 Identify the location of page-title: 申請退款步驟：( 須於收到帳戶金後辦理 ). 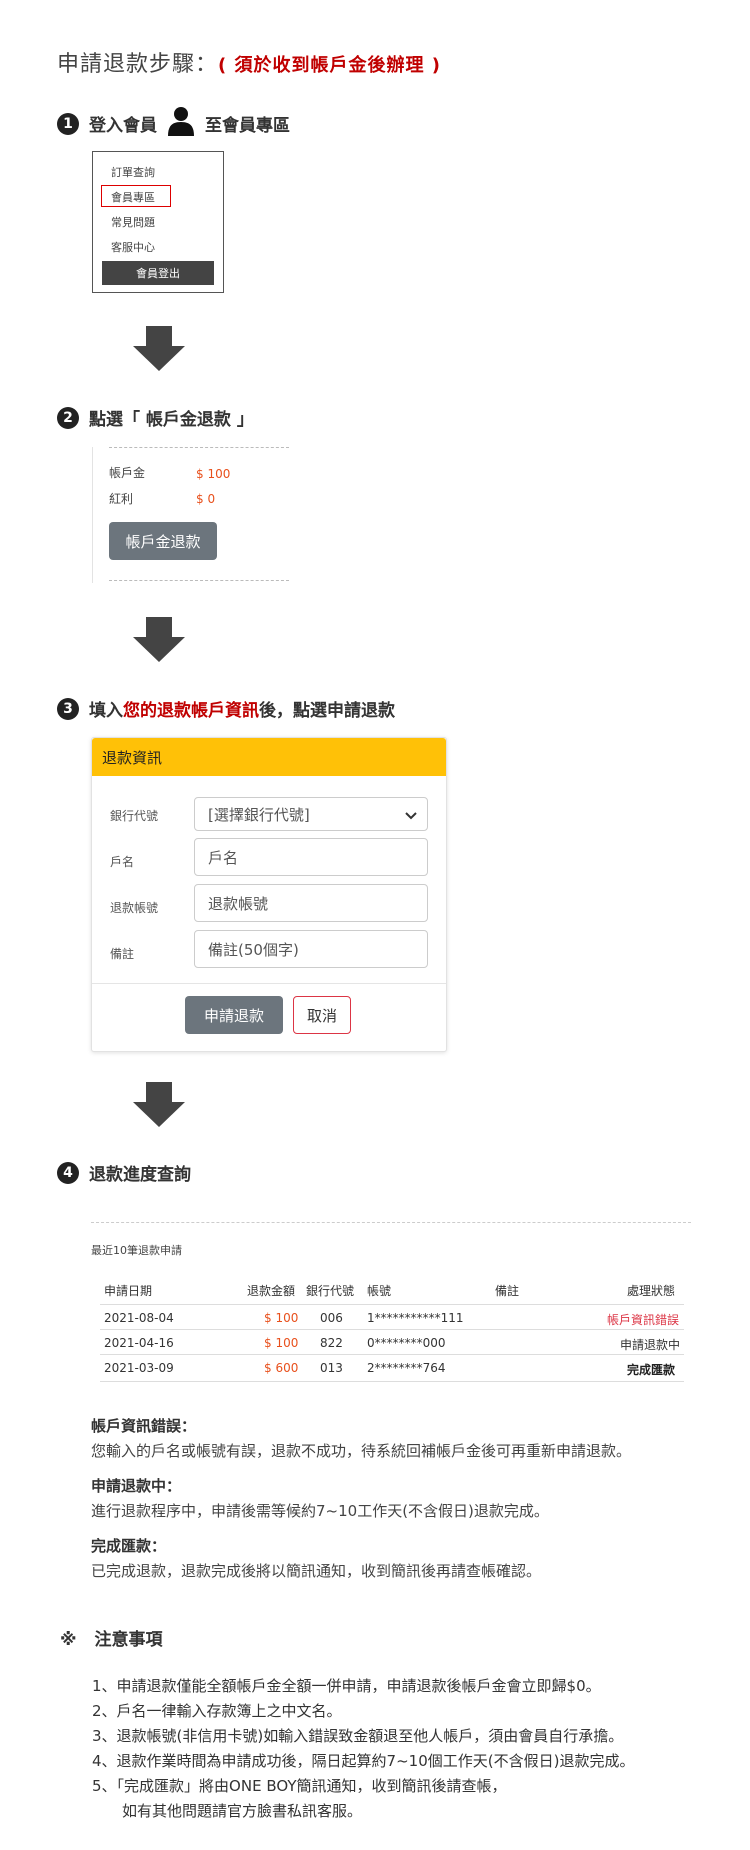
(249, 62).